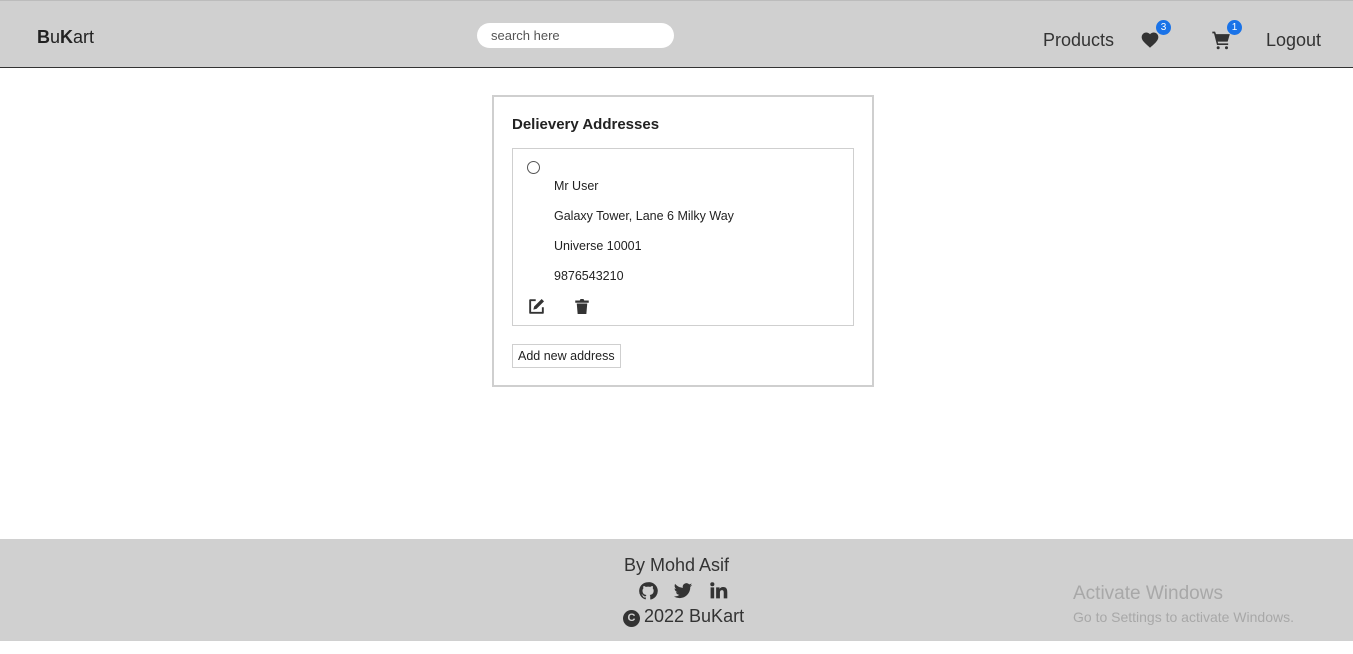 The image size is (1353, 654). I want to click on github-icon, so click(648, 591).